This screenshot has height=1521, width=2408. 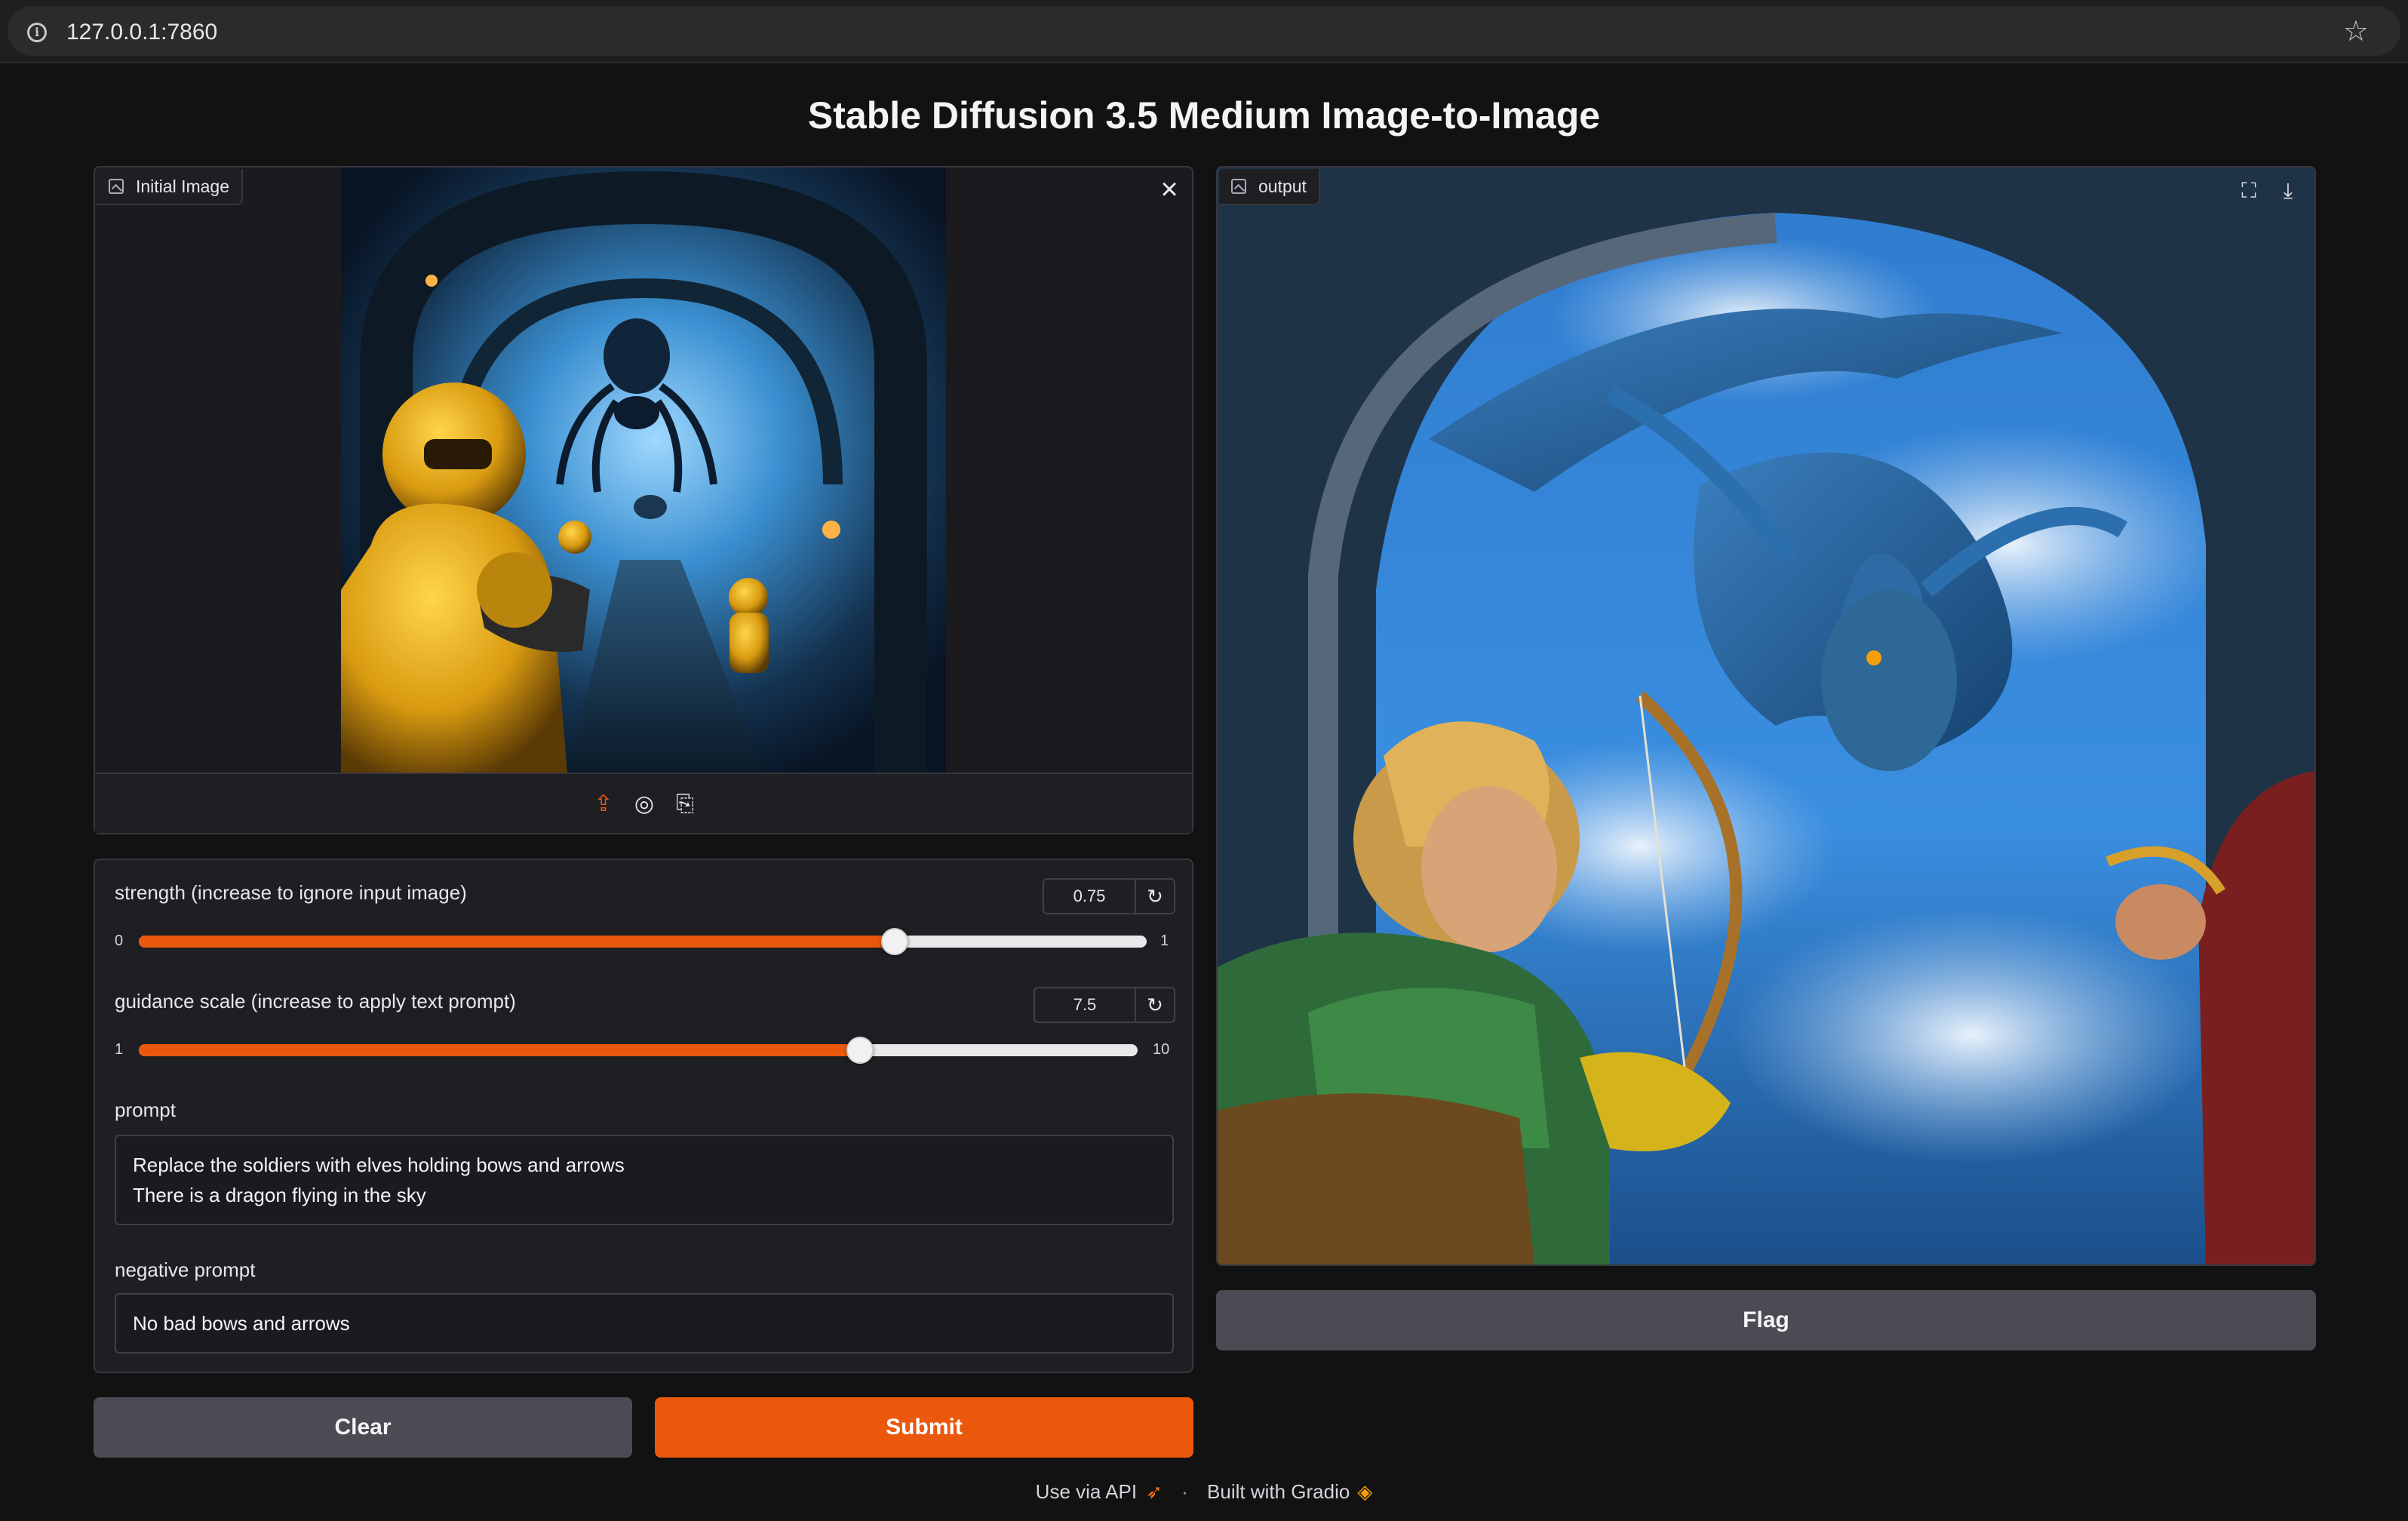 I want to click on flag-button: Flag, so click(x=1766, y=1320).